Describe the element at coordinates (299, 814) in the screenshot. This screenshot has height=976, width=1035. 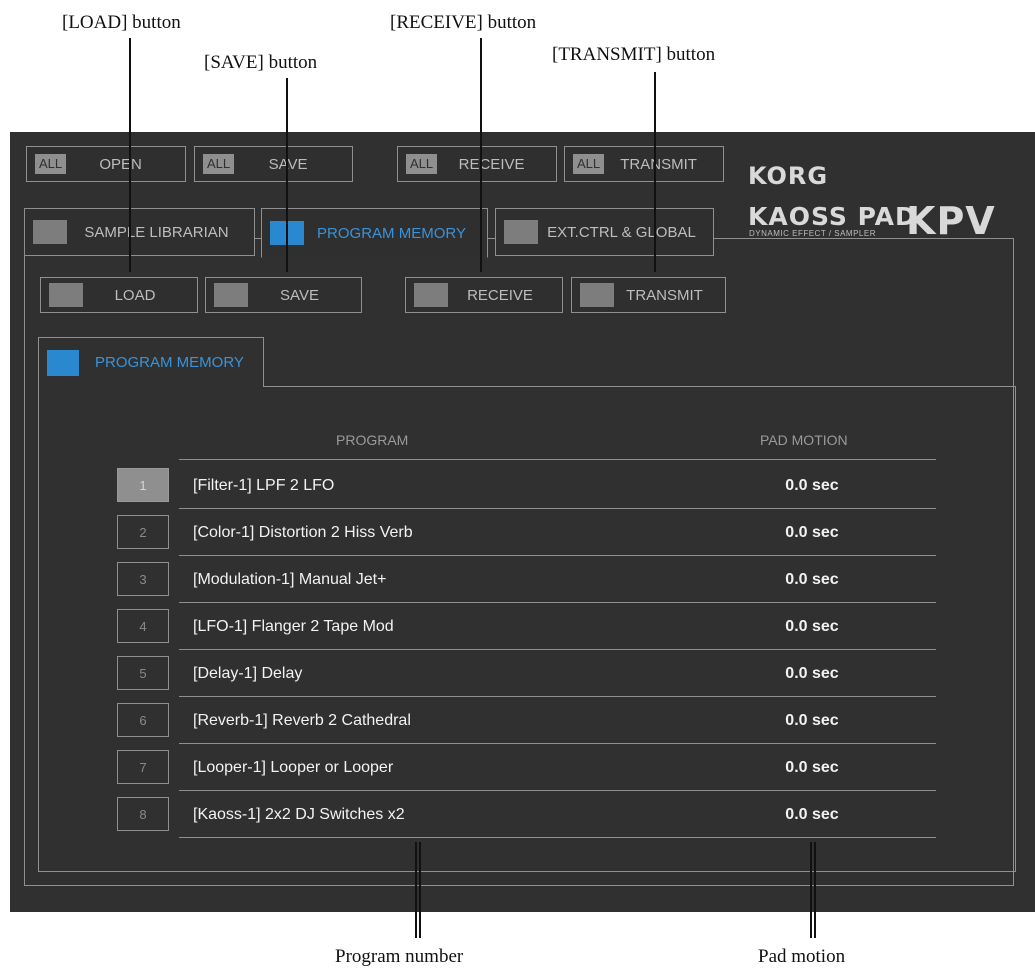
I see `program-name: [Kaoss-1] 2x2 DJ Switches x2` at that location.